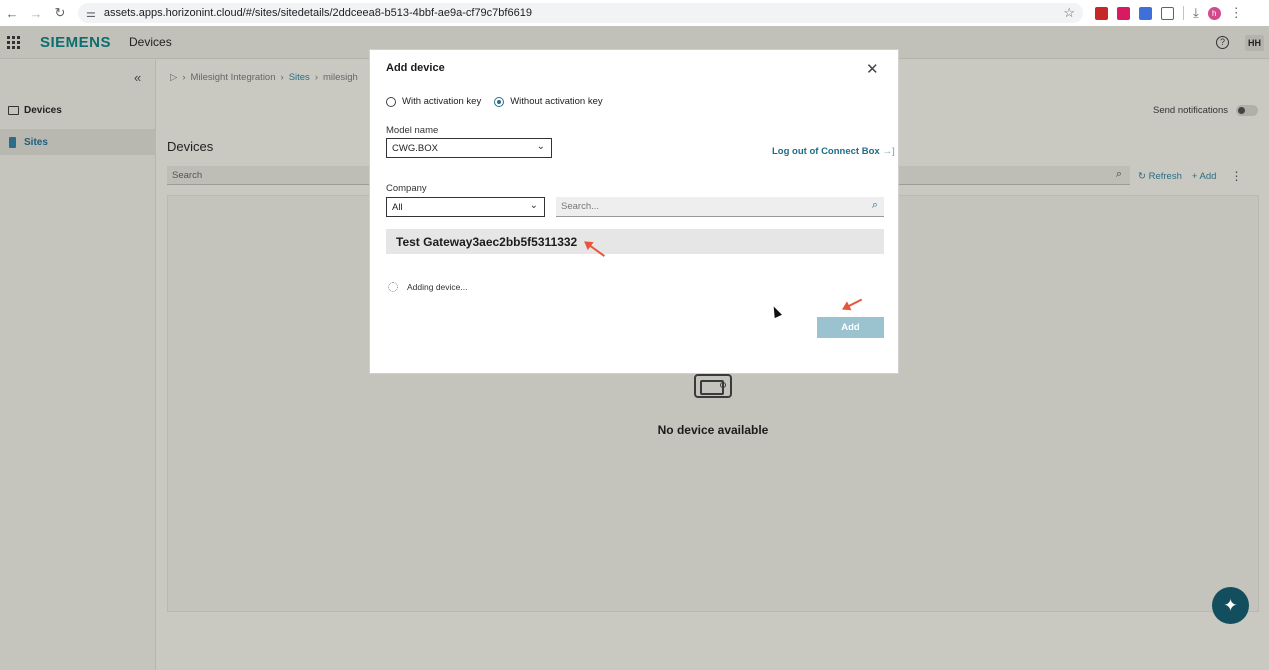  What do you see at coordinates (78, 142) in the screenshot?
I see `sidebar-item-sites: Sites` at bounding box center [78, 142].